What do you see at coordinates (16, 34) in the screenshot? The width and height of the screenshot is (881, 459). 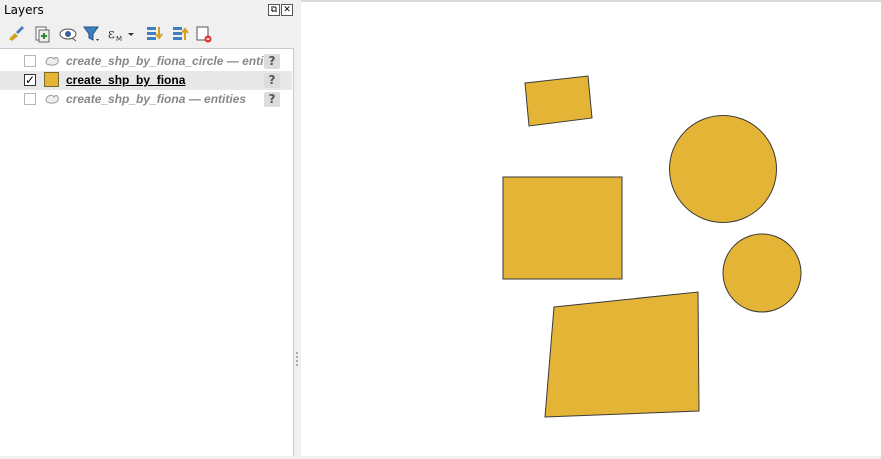 I see `style-brush-icon` at bounding box center [16, 34].